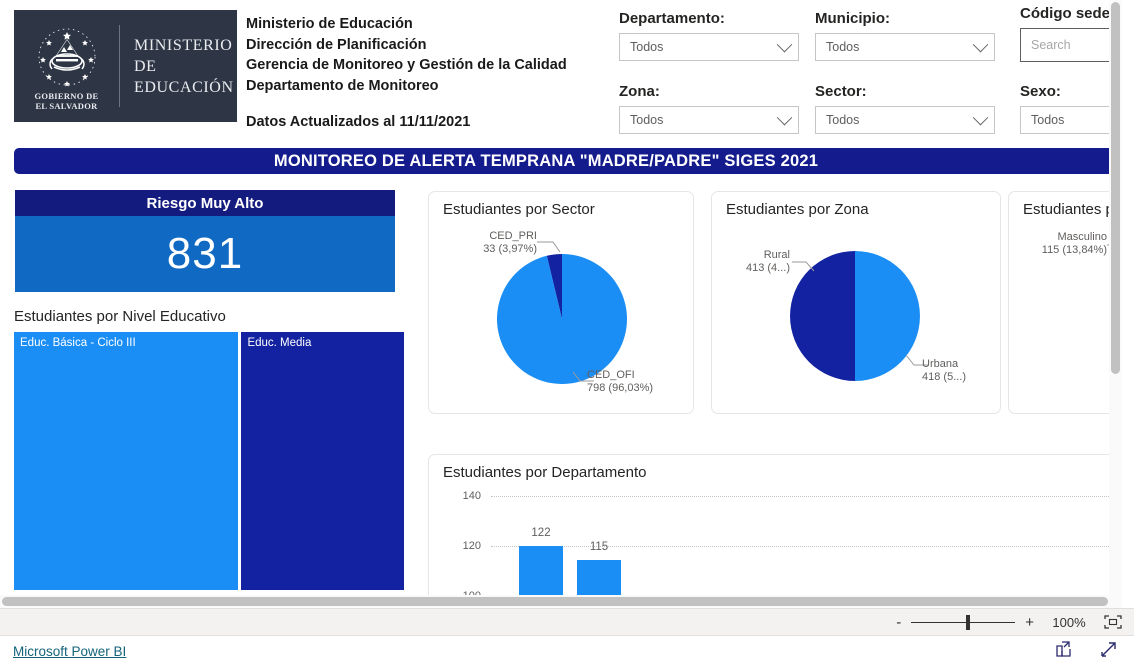  Describe the element at coordinates (336, 44) in the screenshot. I see `org-line-2: Dirección de Planificación` at that location.